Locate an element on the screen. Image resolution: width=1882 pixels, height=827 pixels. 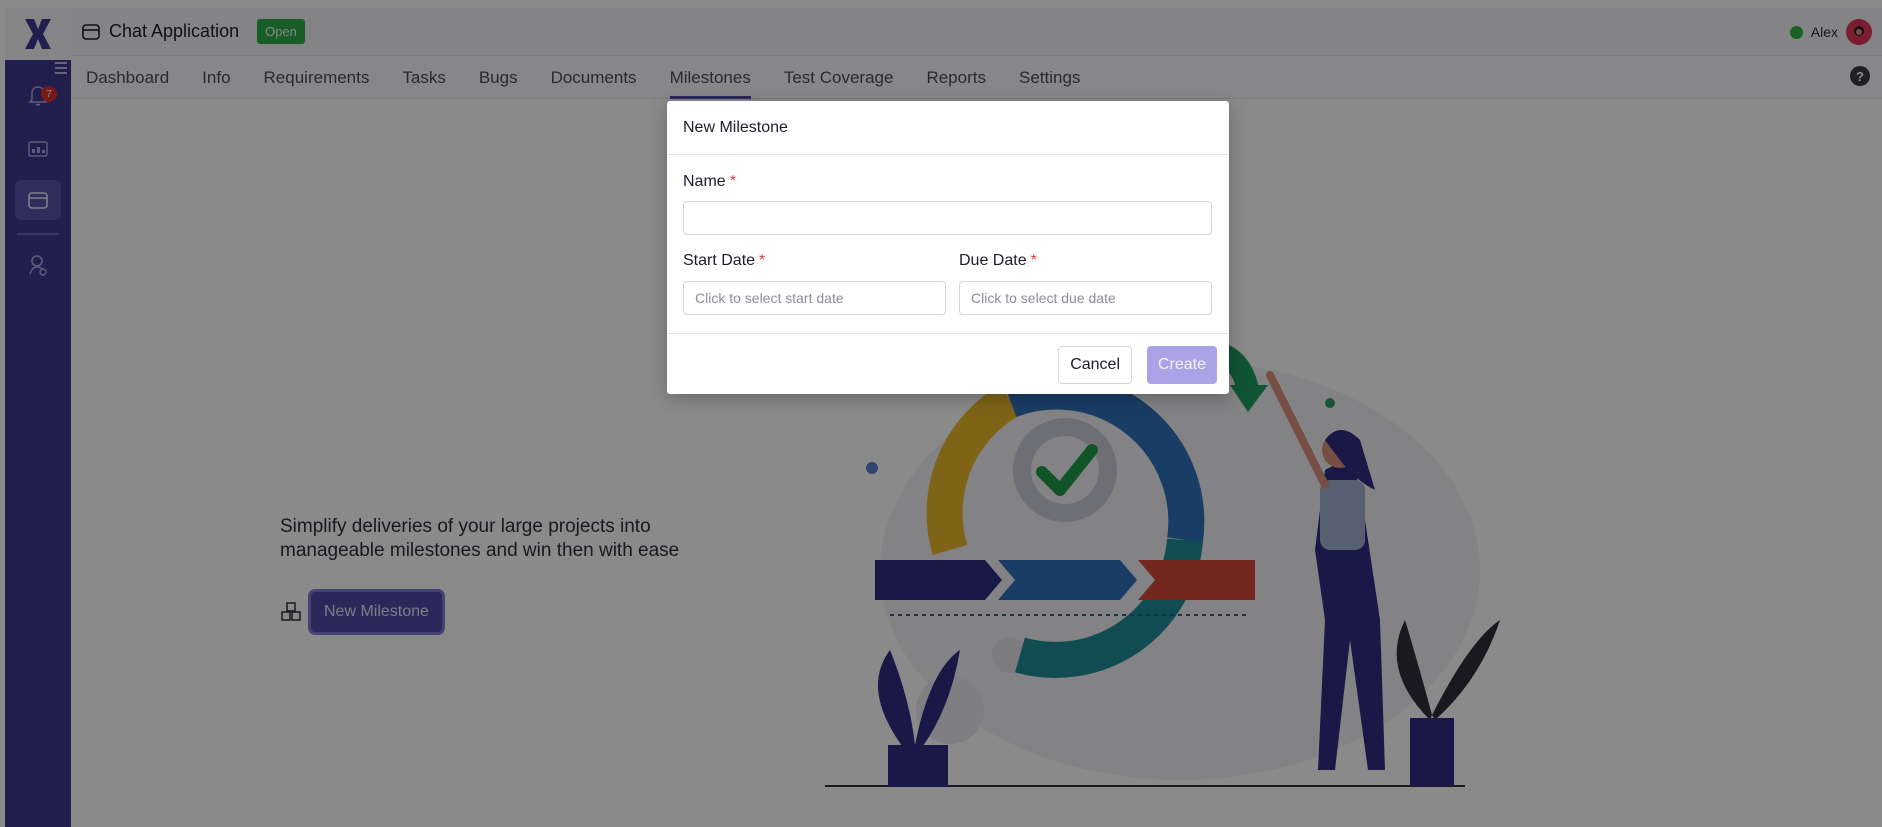
modal-title: New Milestone is located at coordinates (735, 127).